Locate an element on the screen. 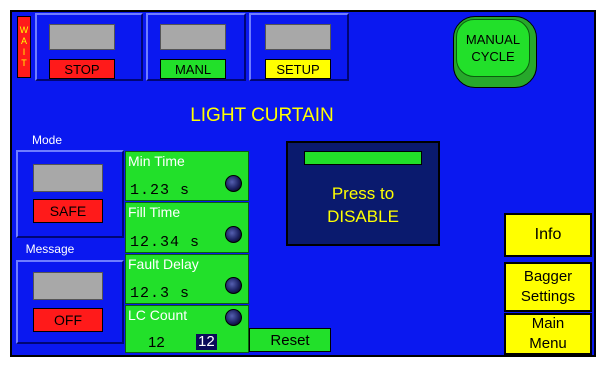  manl-status-lamp is located at coordinates (193, 37).